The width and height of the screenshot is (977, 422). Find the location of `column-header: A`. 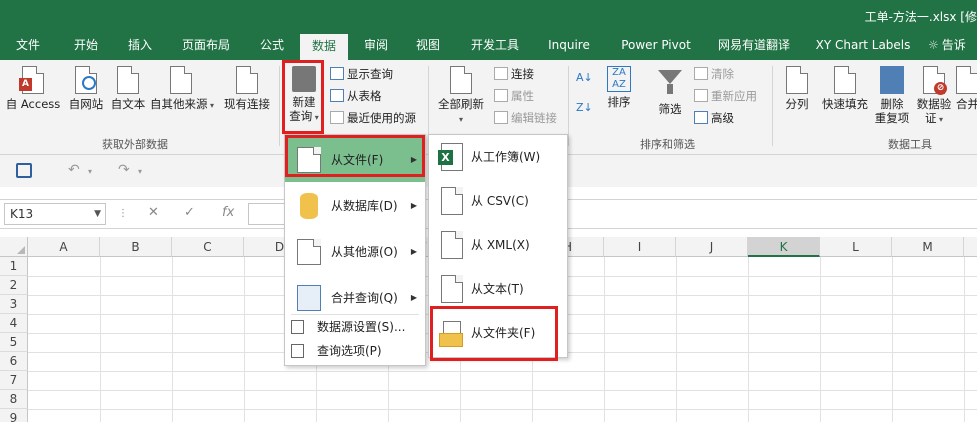

column-header: A is located at coordinates (64, 247).